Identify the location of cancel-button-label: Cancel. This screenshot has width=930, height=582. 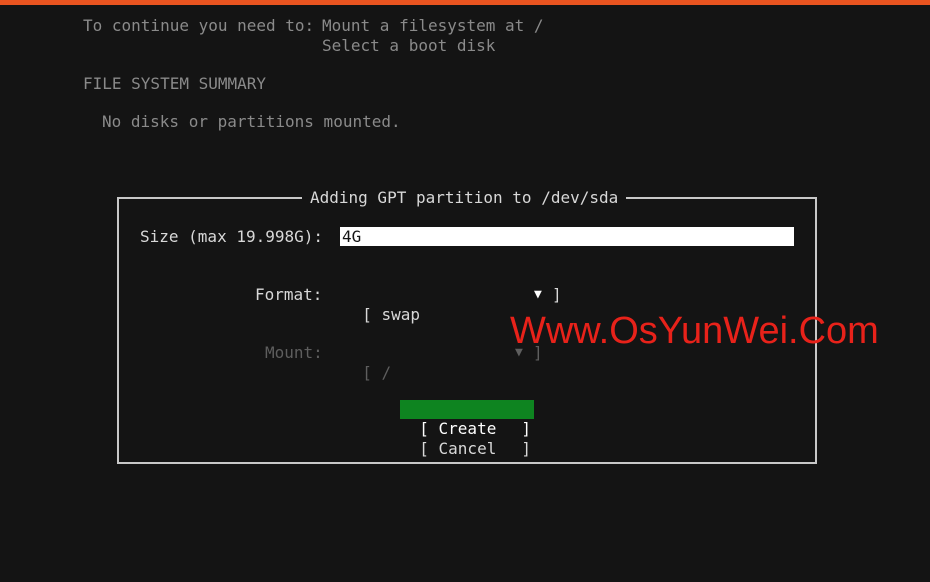
(467, 448).